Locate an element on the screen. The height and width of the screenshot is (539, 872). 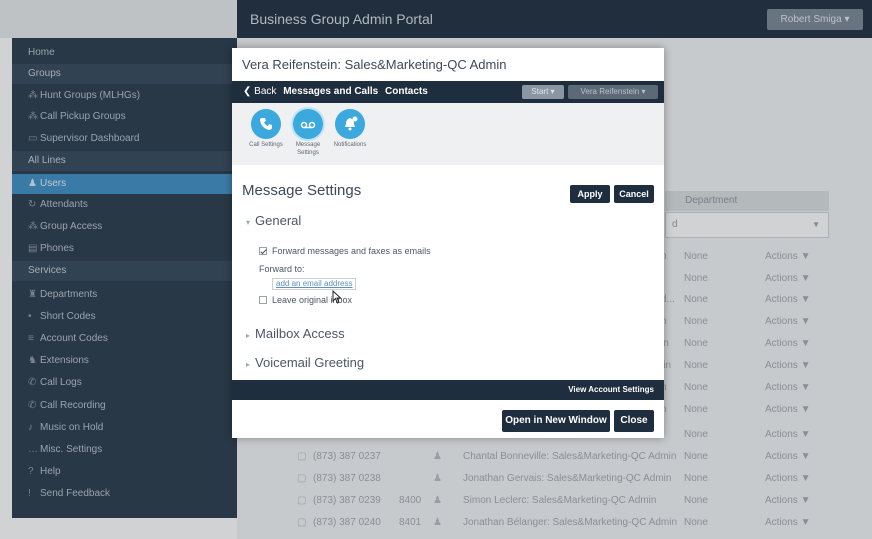
view-account-settings-link: View Account Settings is located at coordinates (611, 390).